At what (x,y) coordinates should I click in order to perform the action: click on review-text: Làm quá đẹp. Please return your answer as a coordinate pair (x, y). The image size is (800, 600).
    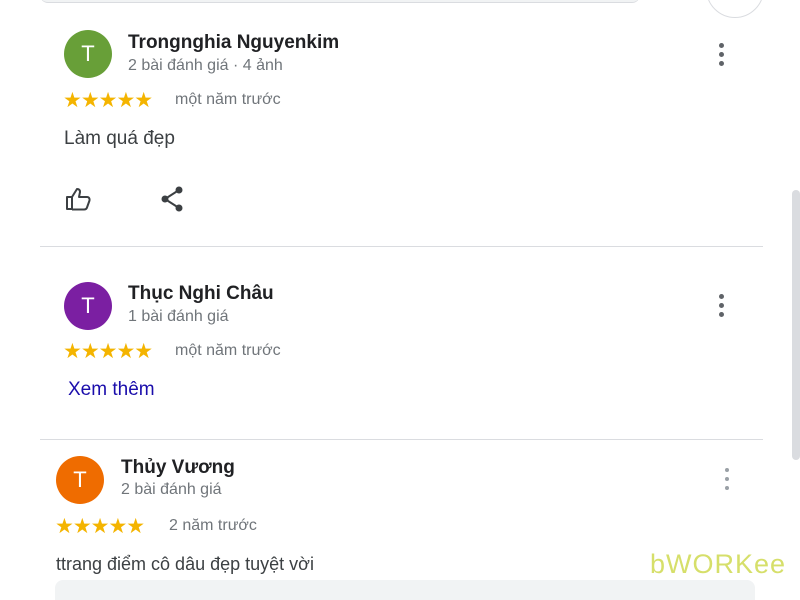
    Looking at the image, I should click on (119, 138).